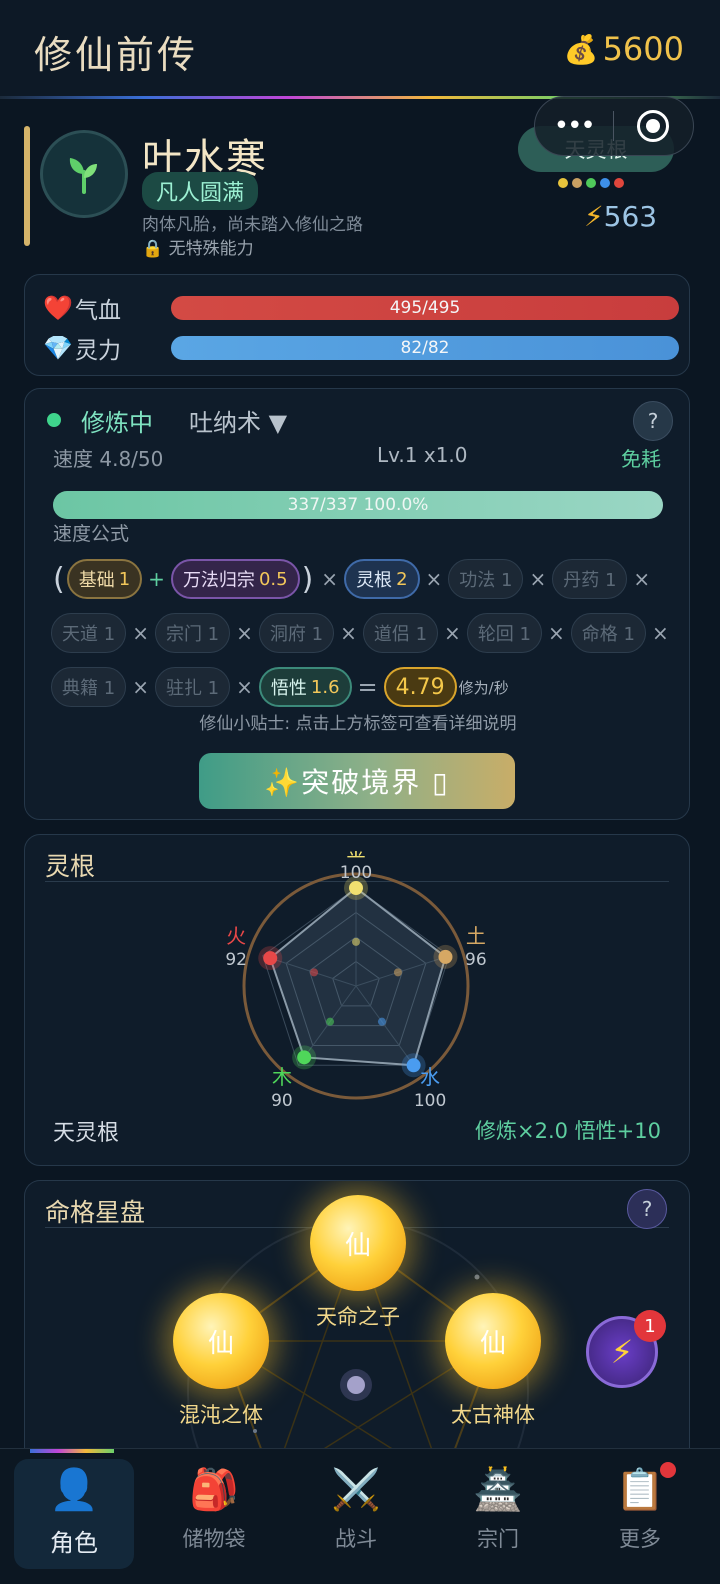 This screenshot has height=1584, width=720. What do you see at coordinates (89, 687) in the screenshot?
I see `chip-dianji: 典籍 1` at bounding box center [89, 687].